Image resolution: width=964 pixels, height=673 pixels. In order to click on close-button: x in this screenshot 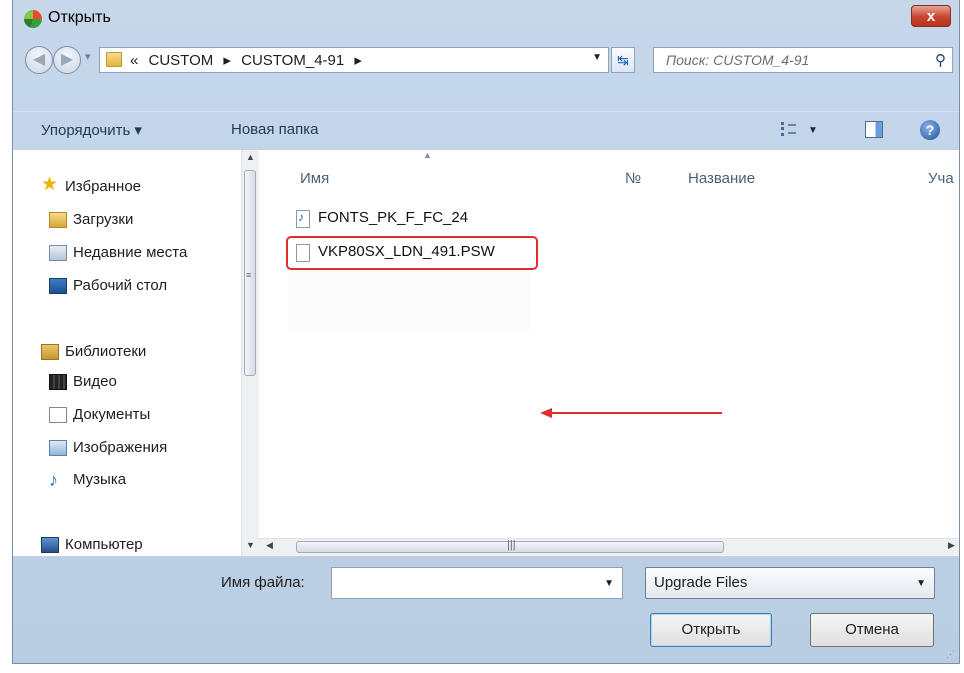, I will do `click(931, 16)`.